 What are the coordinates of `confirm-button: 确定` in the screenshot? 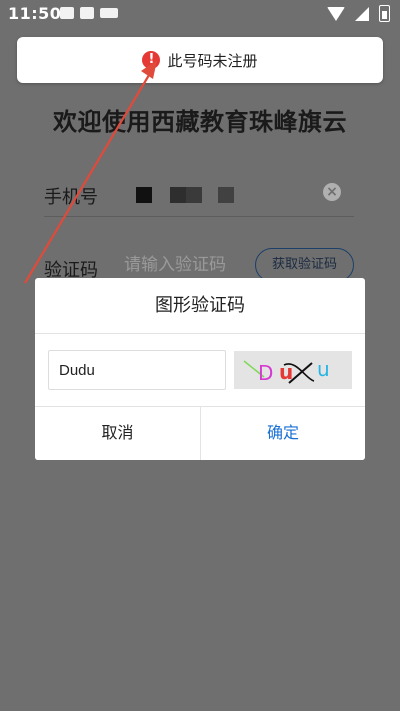 It's located at (282, 433).